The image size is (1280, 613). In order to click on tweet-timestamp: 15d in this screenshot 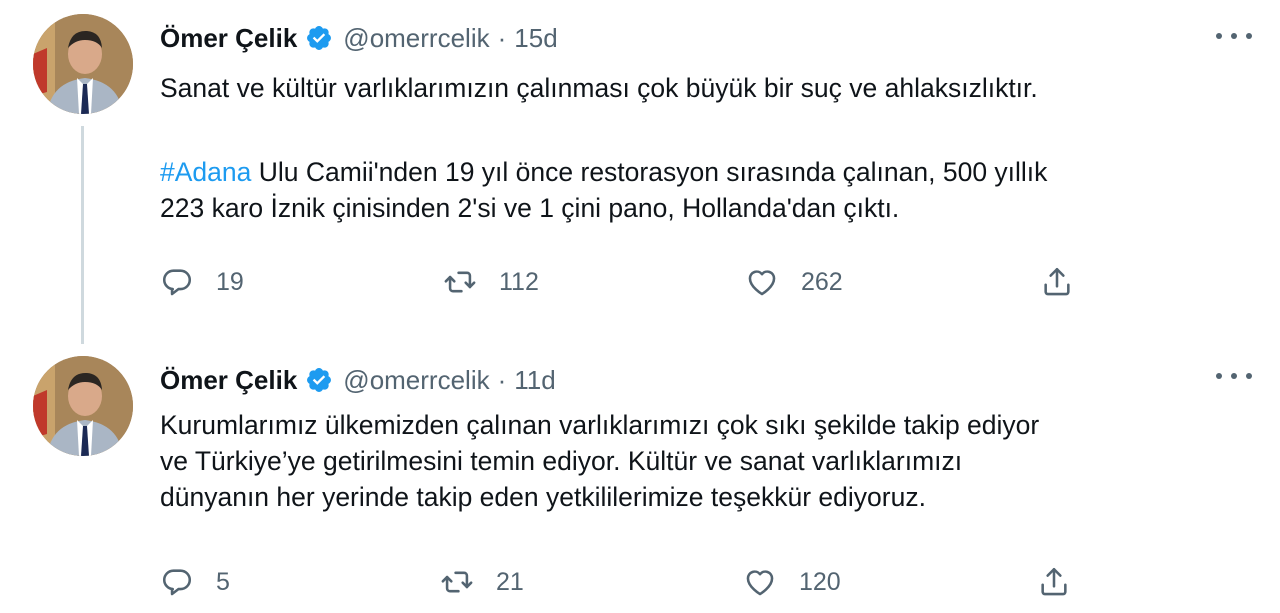, I will do `click(535, 38)`.